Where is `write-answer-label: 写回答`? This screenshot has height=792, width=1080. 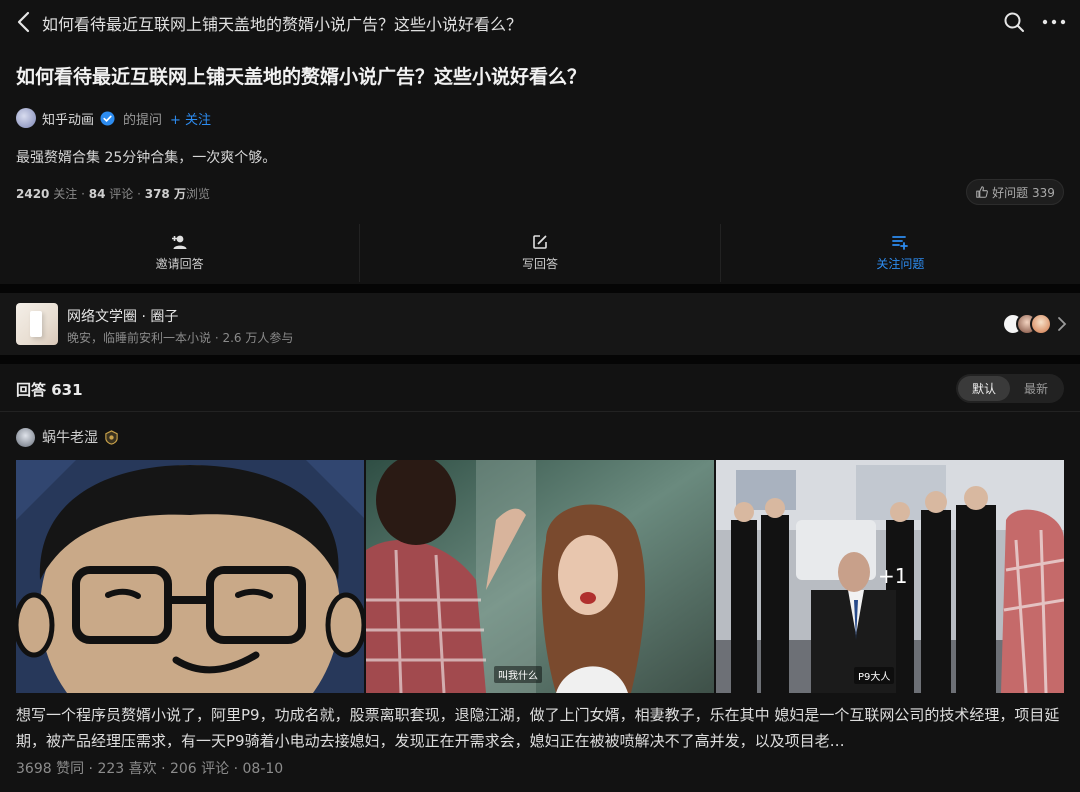 write-answer-label: 写回答 is located at coordinates (539, 264).